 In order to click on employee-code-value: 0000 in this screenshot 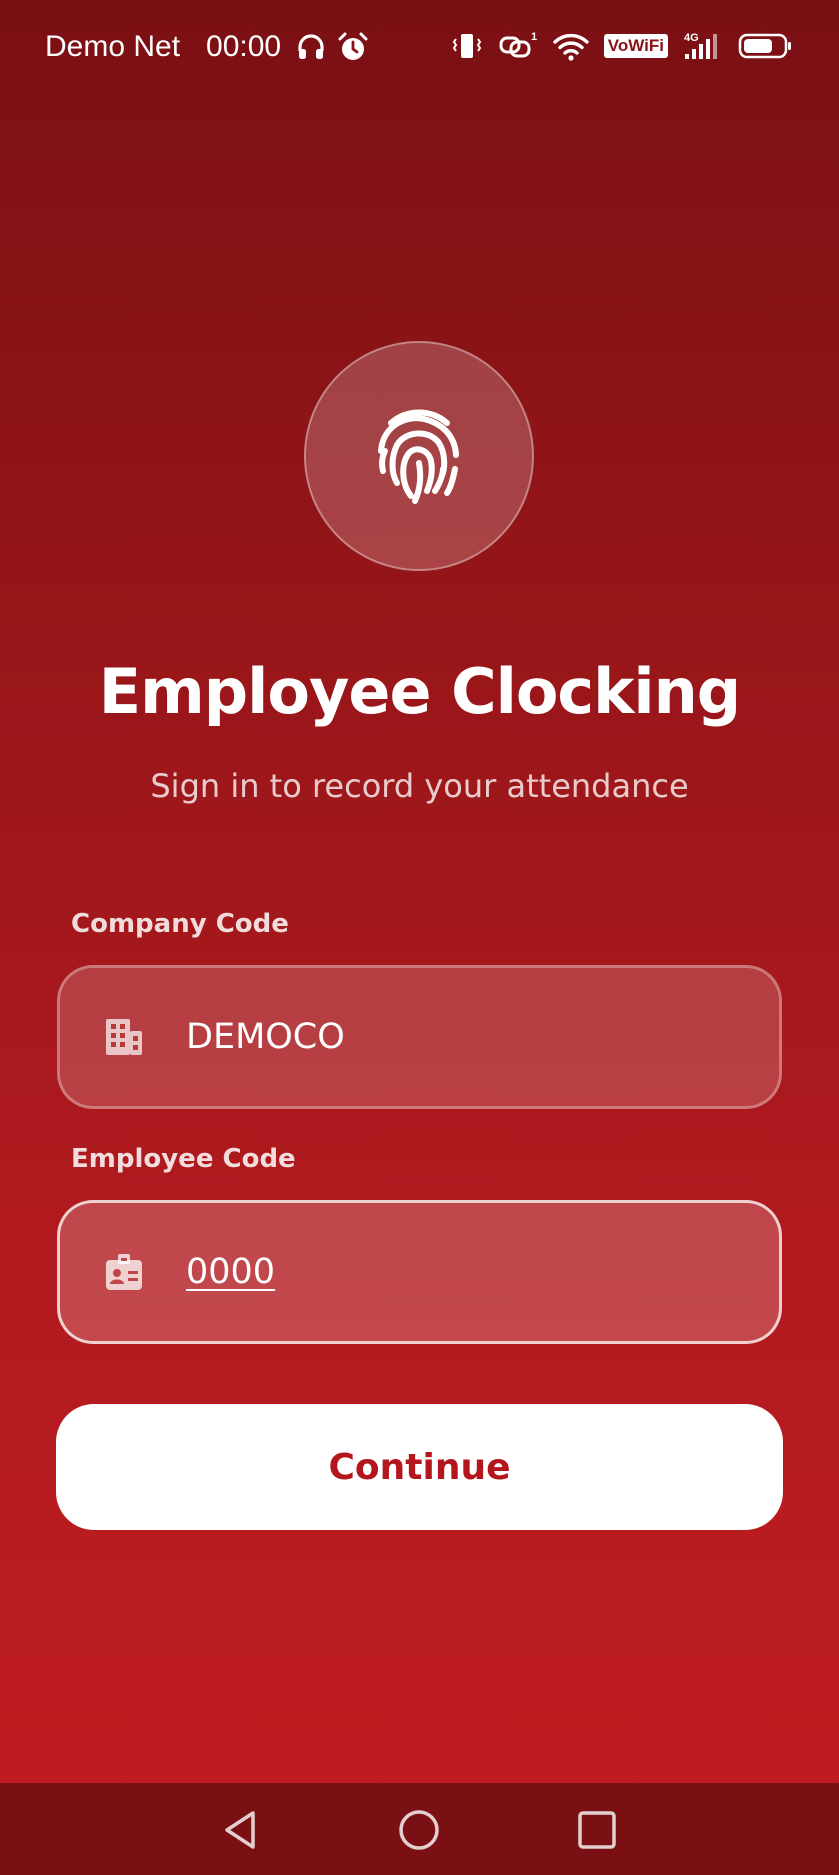, I will do `click(230, 1272)`.